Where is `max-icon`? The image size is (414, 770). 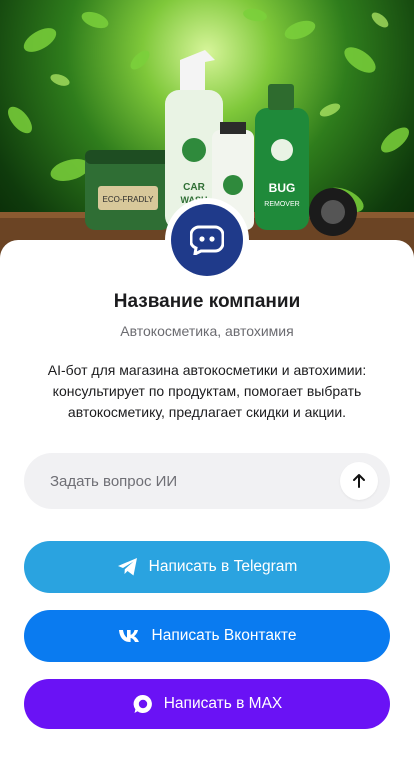 max-icon is located at coordinates (143, 704).